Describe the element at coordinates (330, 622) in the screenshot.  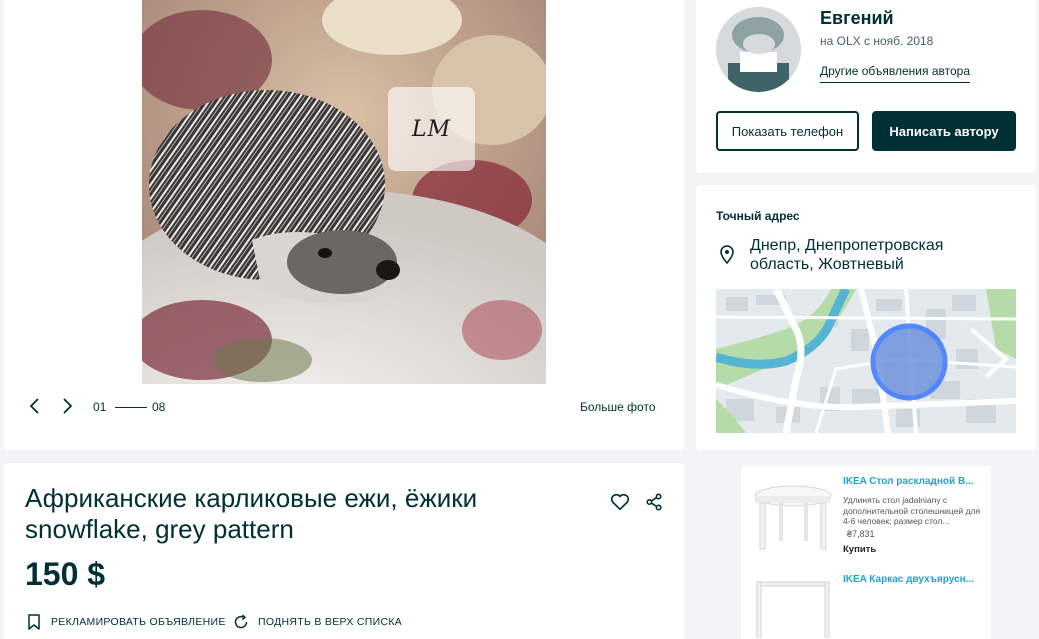
I see `raise-ad-label: Поднять в верх списка` at that location.